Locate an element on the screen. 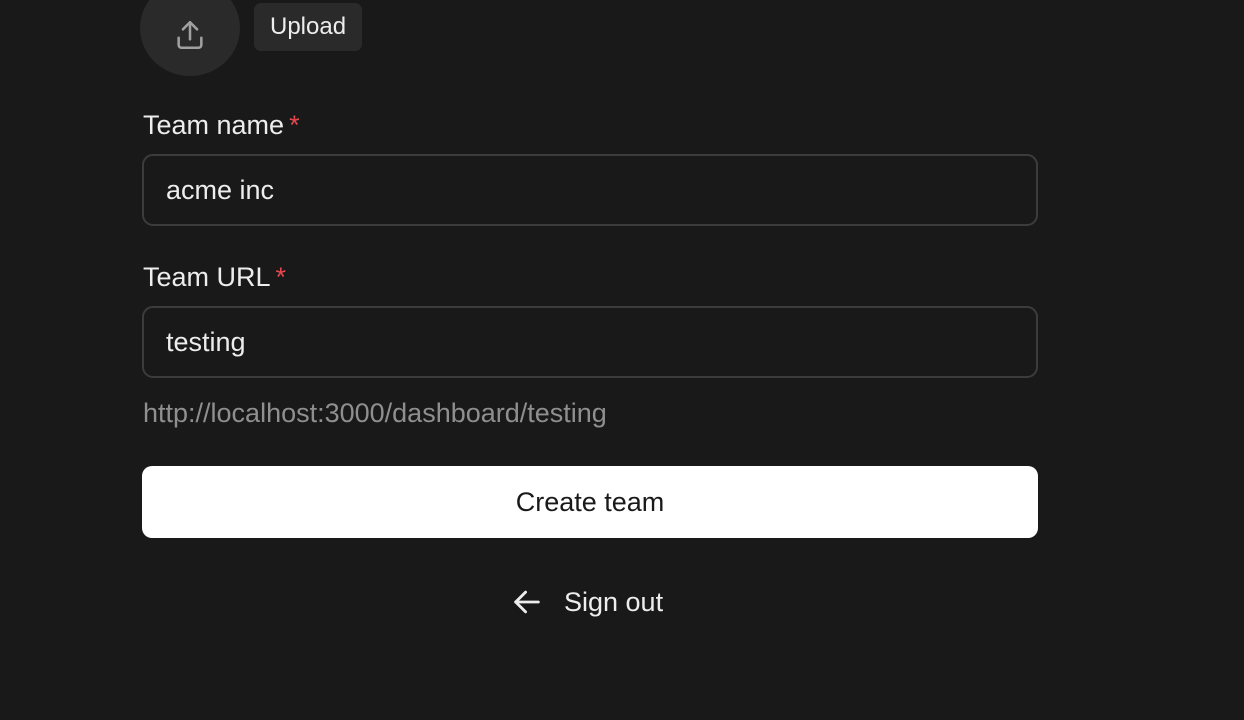 The image size is (1244, 720). sign-out-label: Sign out is located at coordinates (614, 601).